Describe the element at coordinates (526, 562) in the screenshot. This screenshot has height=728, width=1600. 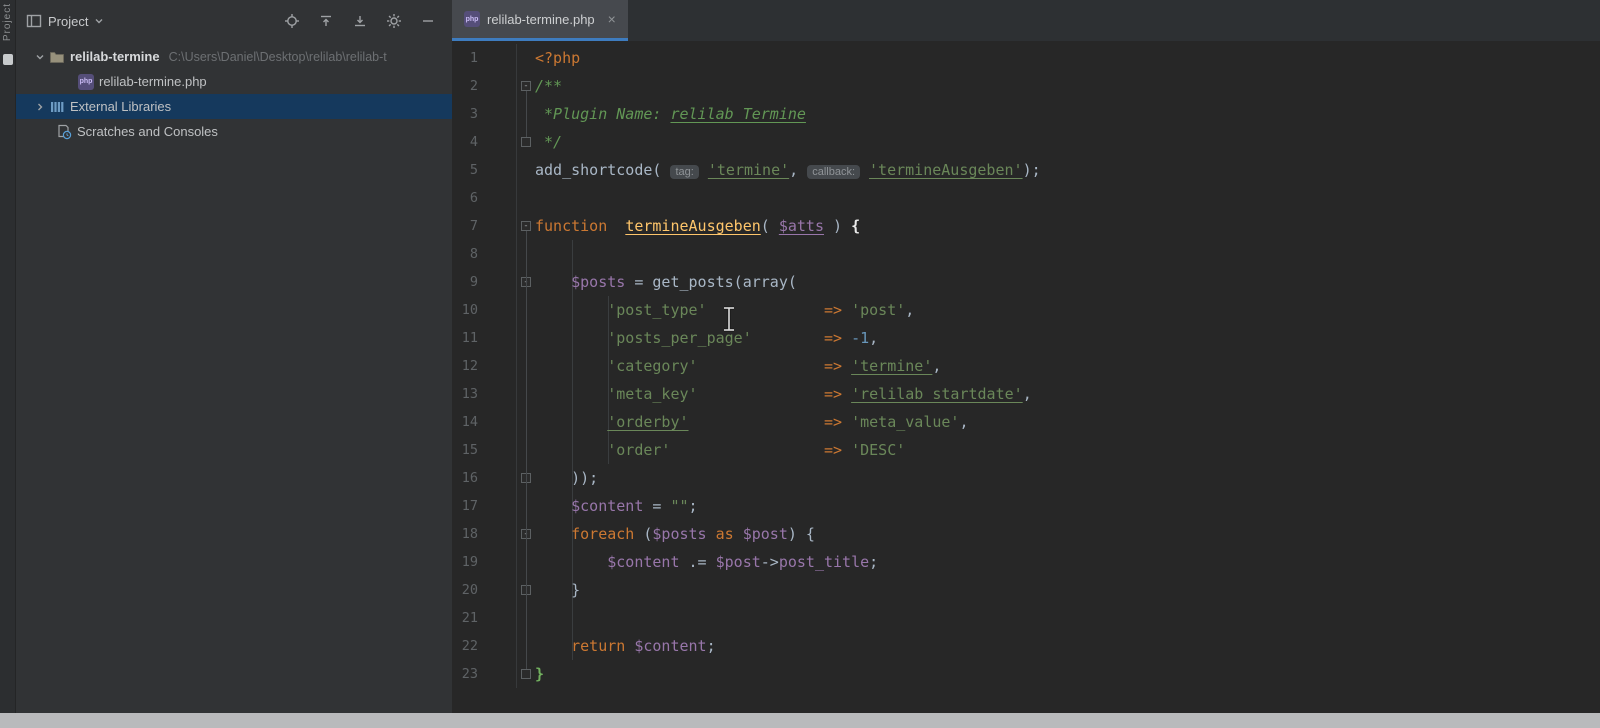
I see `fold-range-line` at that location.